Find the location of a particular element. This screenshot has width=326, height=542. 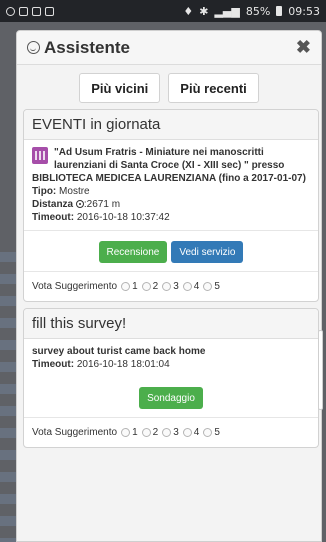

modal-title: Assistente is located at coordinates (78, 48).